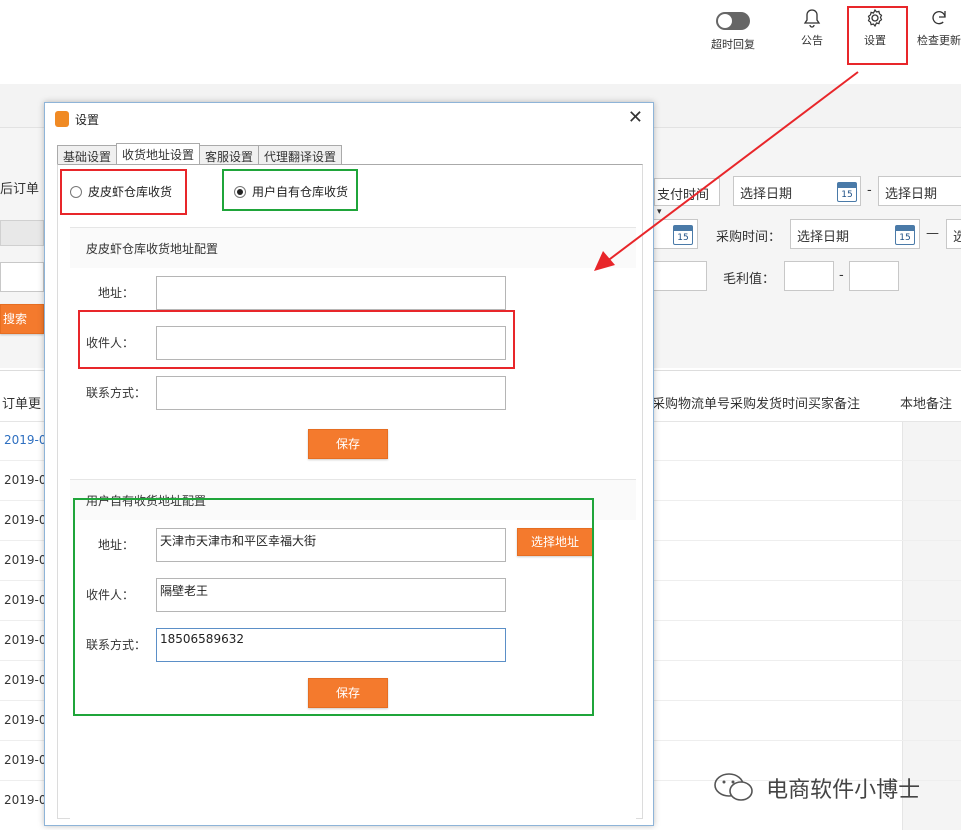 Image resolution: width=961 pixels, height=830 pixels. I want to click on arrow-shaft, so click(732, 167).